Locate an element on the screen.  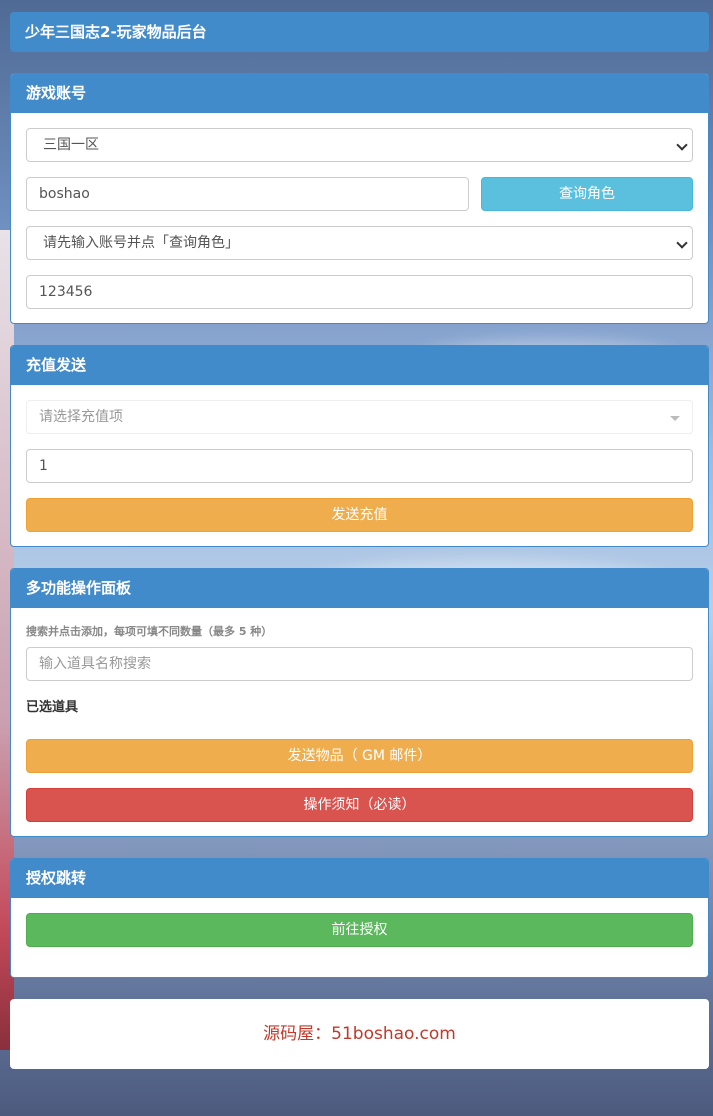
query-role-button: 查询角色 is located at coordinates (587, 194).